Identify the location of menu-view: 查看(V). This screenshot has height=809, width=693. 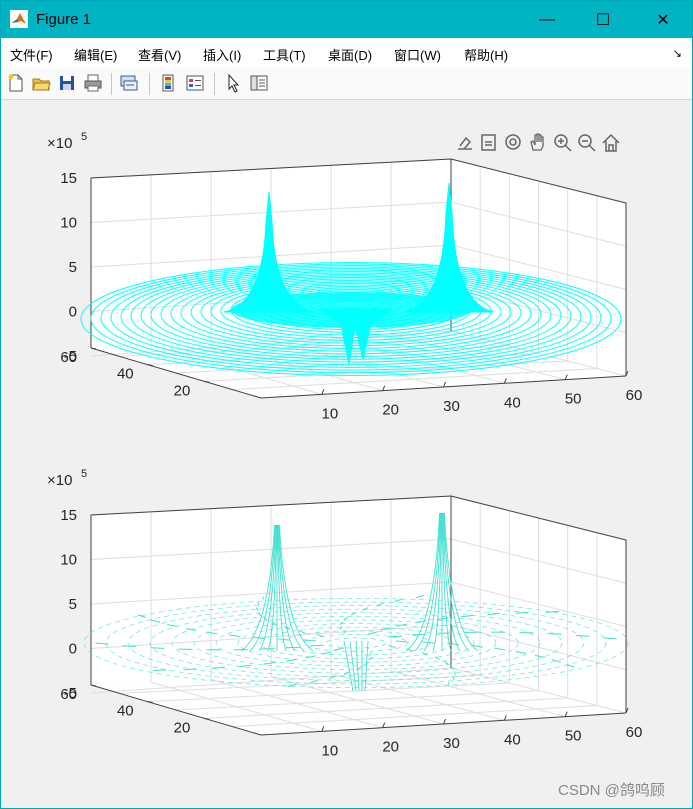
(159, 54).